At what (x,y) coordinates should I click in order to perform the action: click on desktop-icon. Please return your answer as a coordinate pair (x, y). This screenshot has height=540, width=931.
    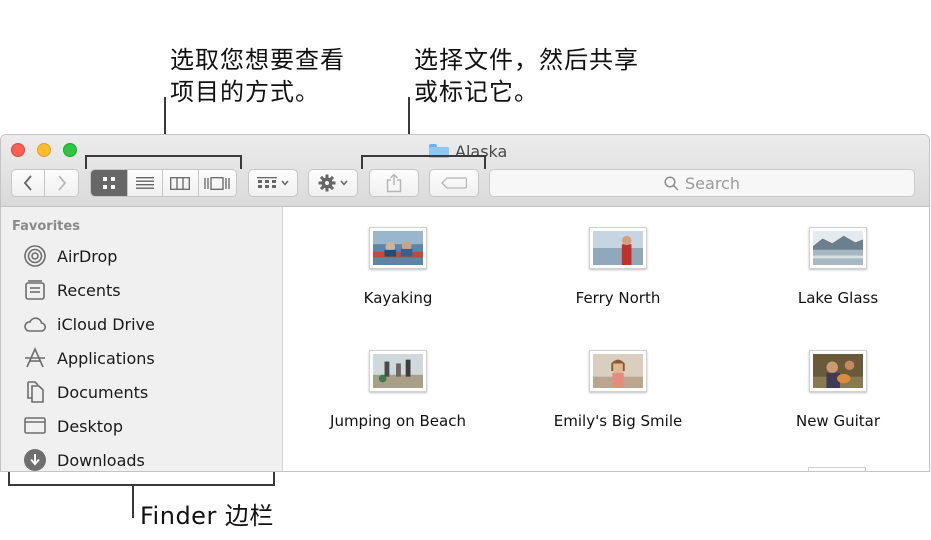
    Looking at the image, I should click on (35, 425).